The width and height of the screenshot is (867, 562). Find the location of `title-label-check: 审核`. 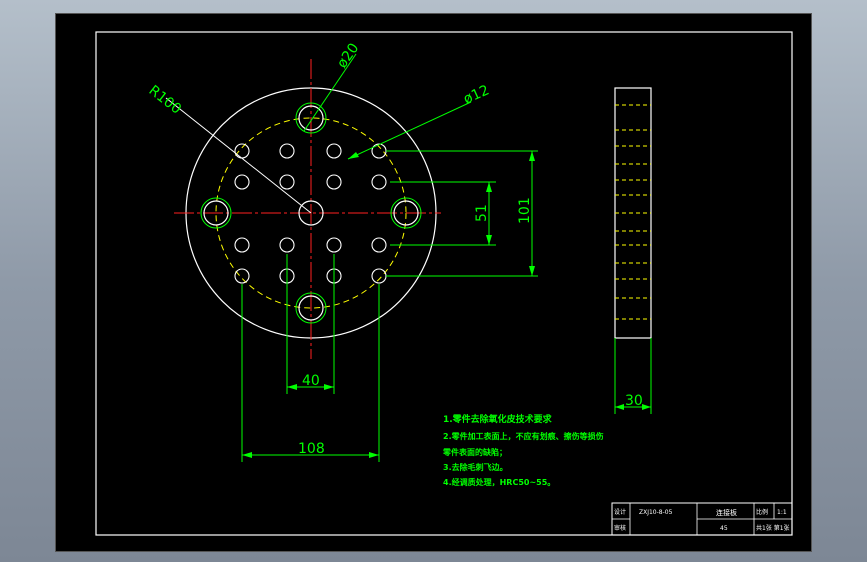

title-label-check: 审核 is located at coordinates (620, 528).